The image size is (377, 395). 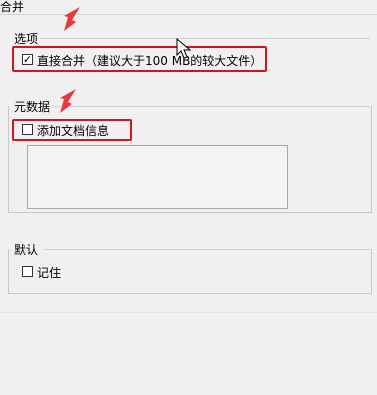 What do you see at coordinates (73, 130) in the screenshot?
I see `add-doc-info-label: 添加文档信息` at bounding box center [73, 130].